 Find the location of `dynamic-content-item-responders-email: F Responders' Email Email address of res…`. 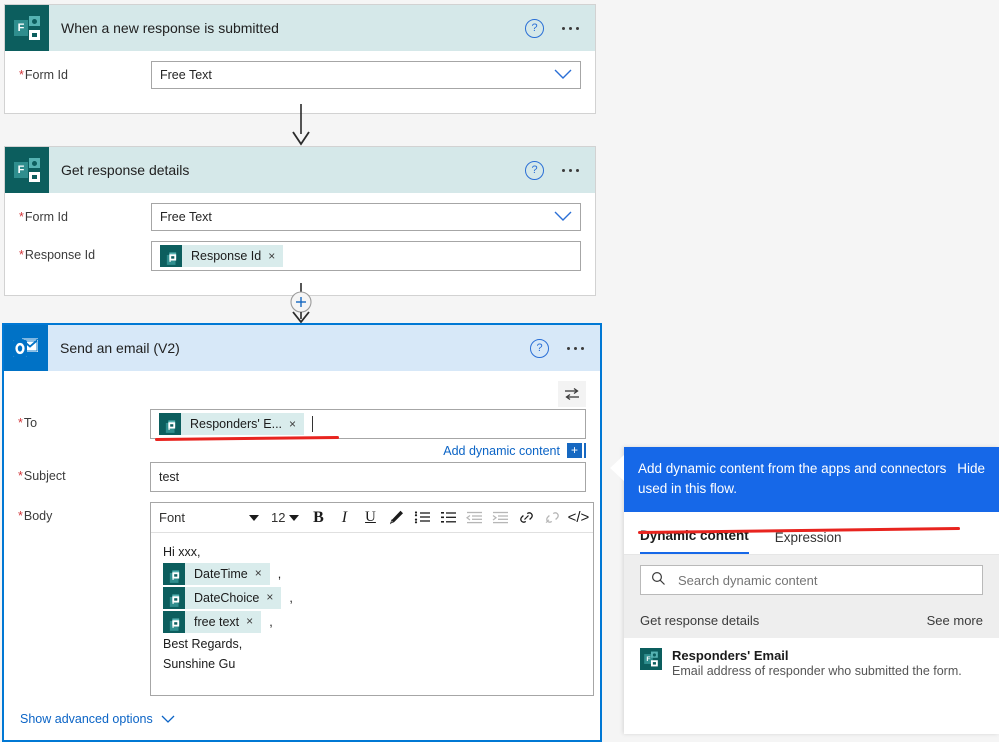

dynamic-content-item-responders-email: F Responders' Email Email address of res… is located at coordinates (811, 660).